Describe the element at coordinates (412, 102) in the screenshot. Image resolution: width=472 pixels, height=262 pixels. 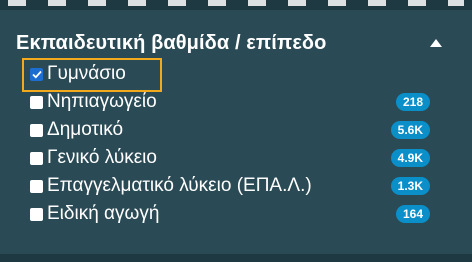
I see `count-badge: 218` at that location.